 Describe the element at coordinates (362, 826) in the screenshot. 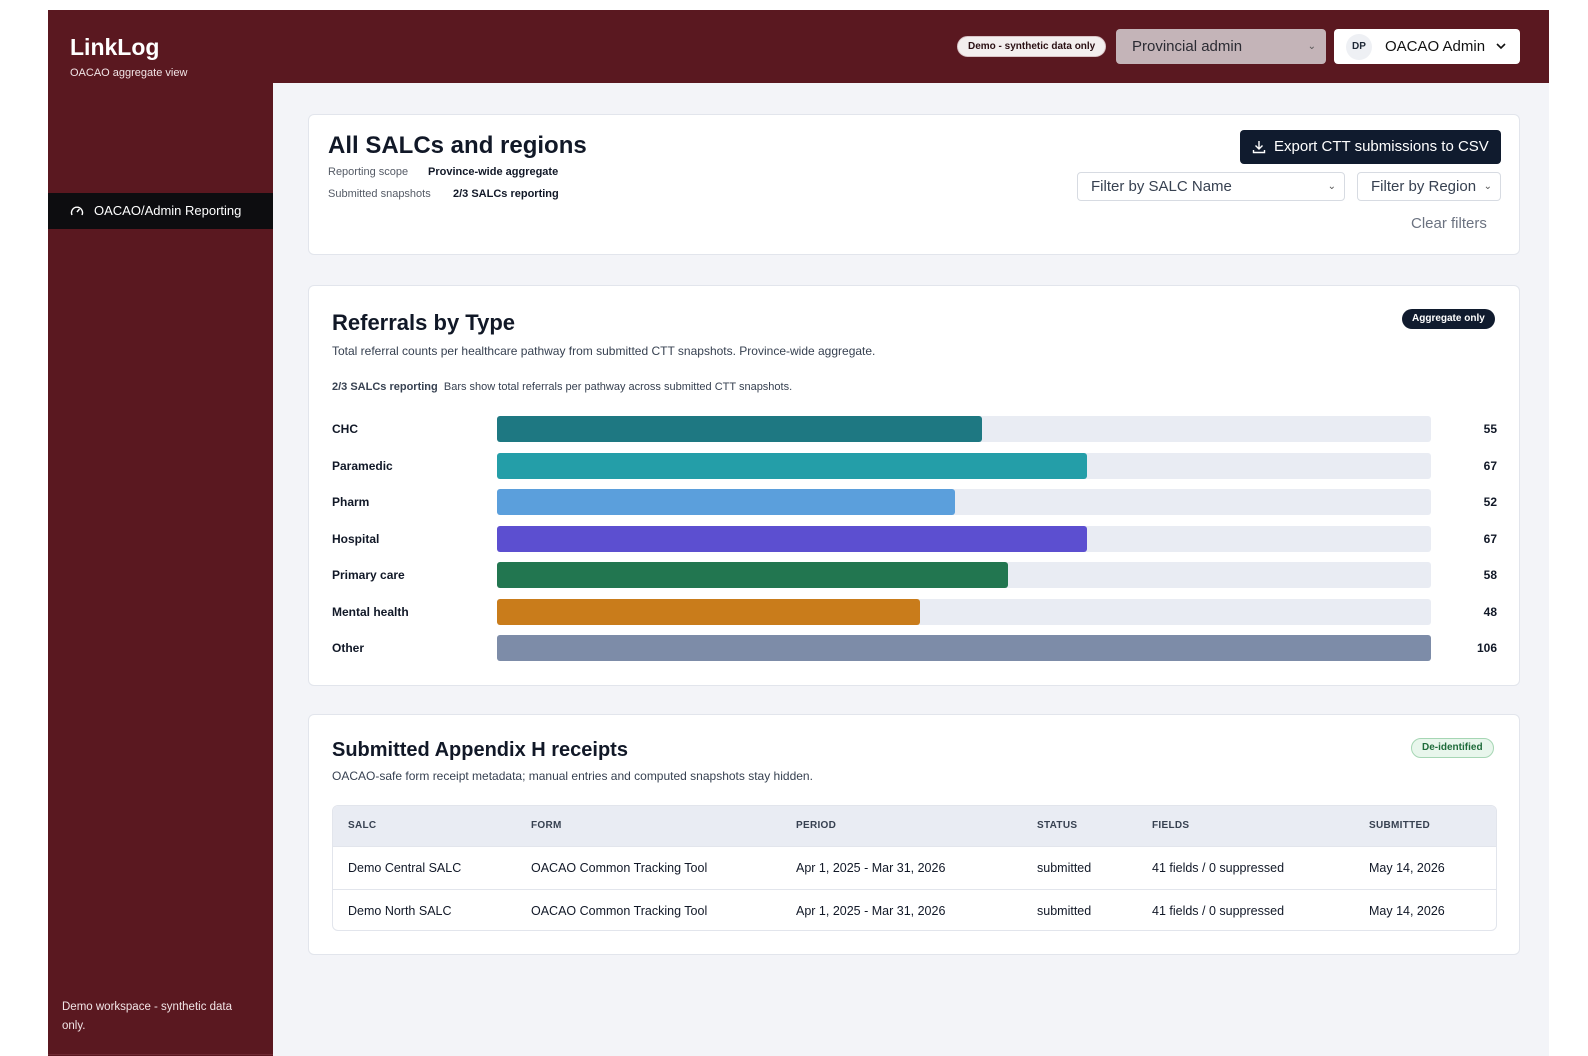

I see `column-header: SALC` at that location.